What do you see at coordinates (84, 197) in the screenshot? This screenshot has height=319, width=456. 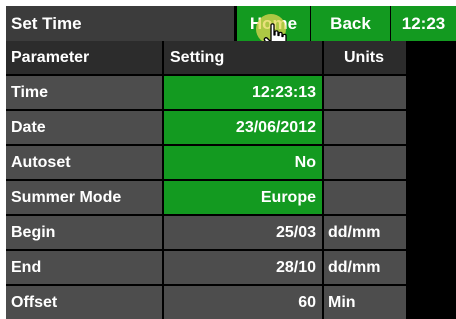 I see `parameter-label: Summer Mode` at bounding box center [84, 197].